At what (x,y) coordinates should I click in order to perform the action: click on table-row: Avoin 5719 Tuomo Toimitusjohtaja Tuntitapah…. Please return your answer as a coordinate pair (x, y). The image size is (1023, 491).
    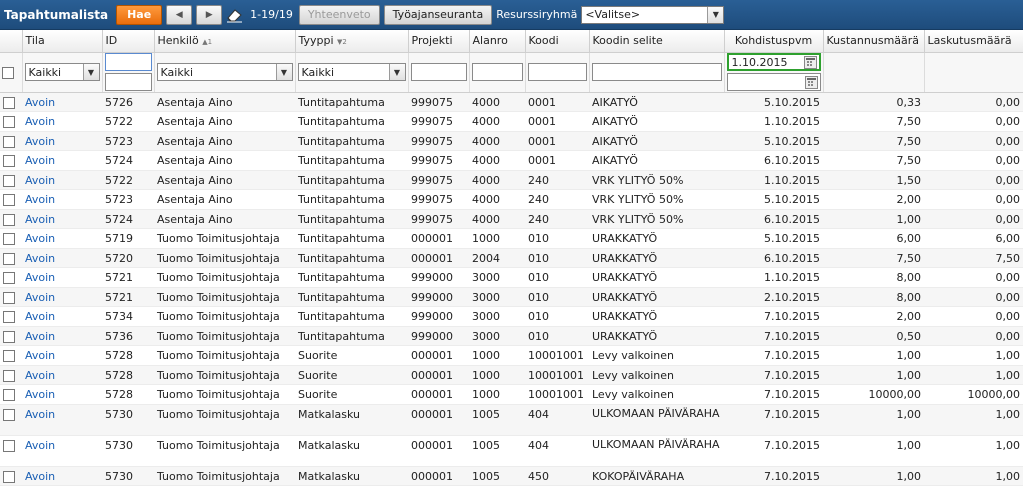
    Looking at the image, I should click on (511, 238).